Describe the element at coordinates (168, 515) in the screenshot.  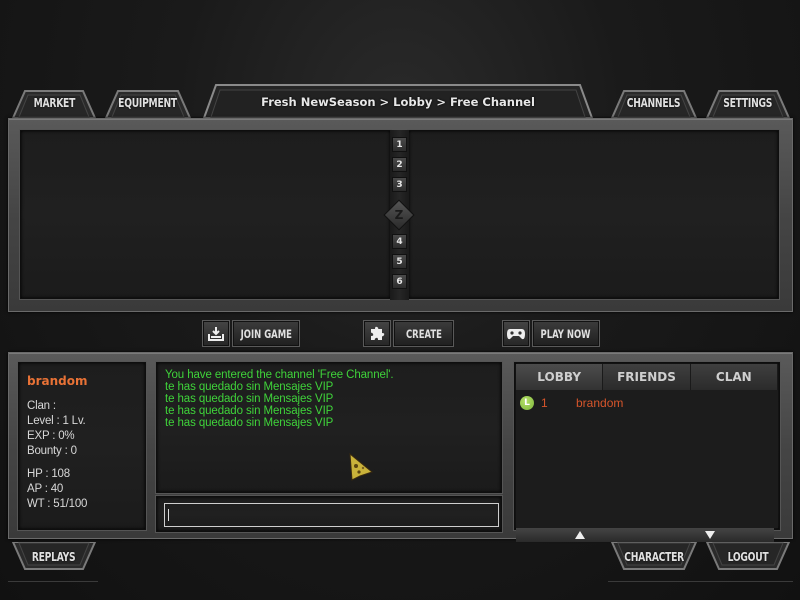
I see `text-caret` at that location.